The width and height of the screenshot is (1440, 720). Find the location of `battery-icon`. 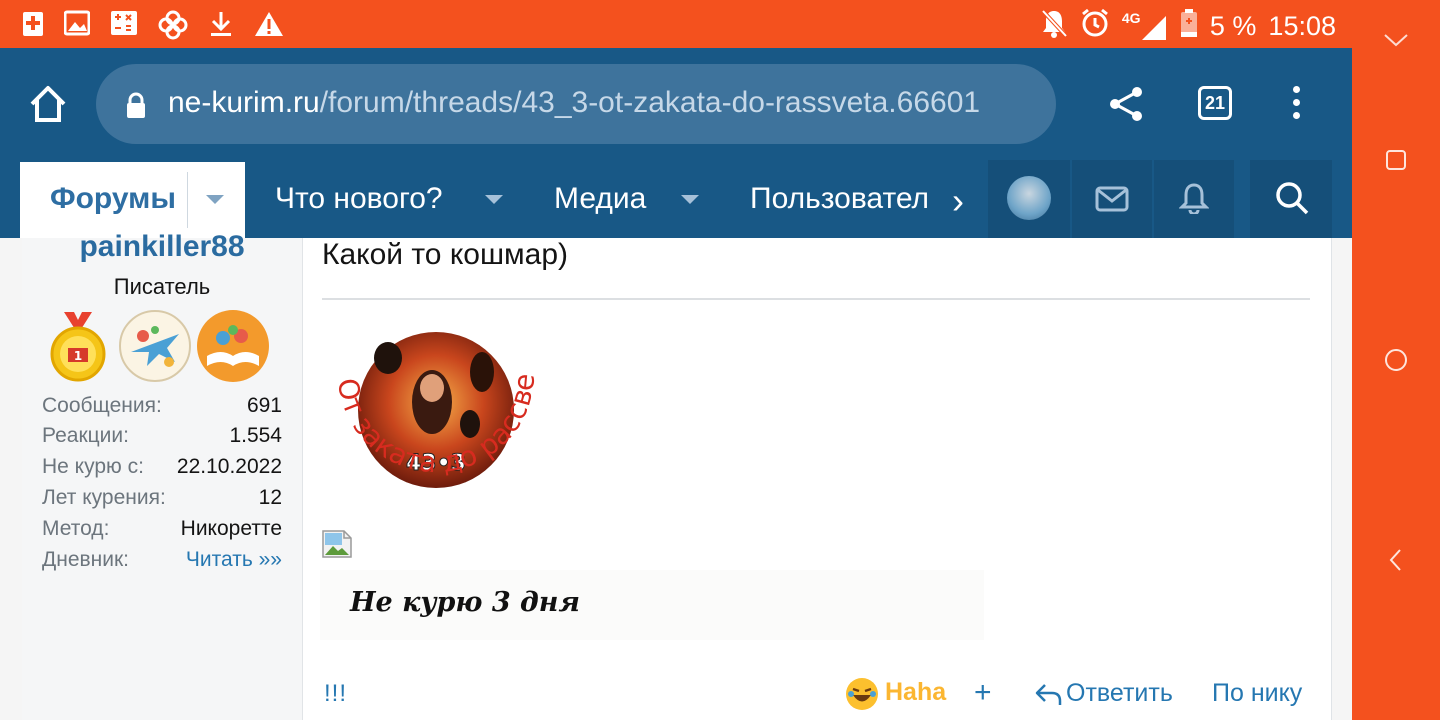

battery-icon is located at coordinates (1189, 26).